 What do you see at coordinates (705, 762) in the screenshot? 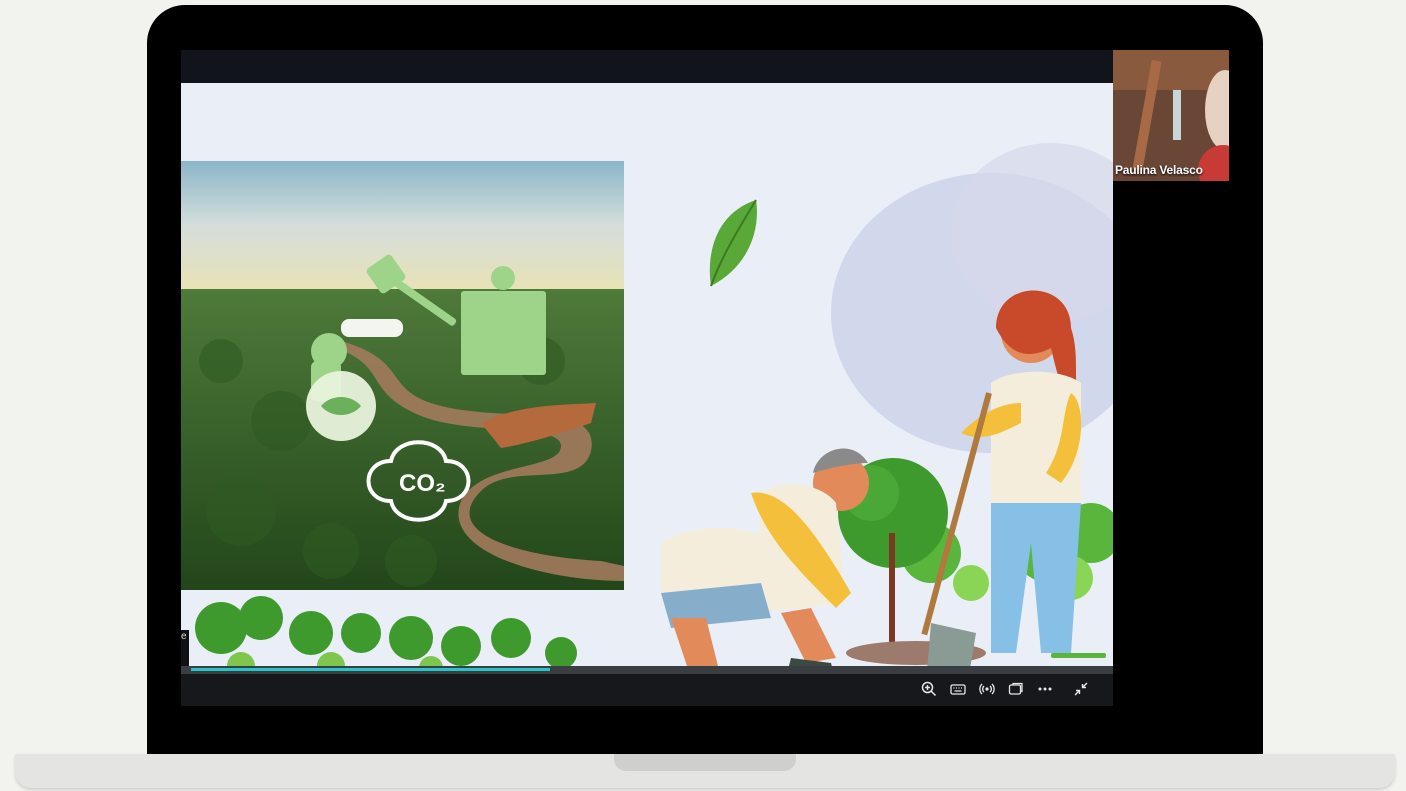
I see `laptop-notch` at bounding box center [705, 762].